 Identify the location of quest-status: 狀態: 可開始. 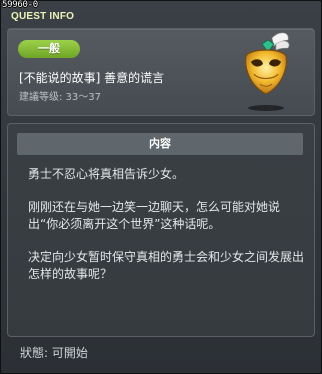
(54, 353).